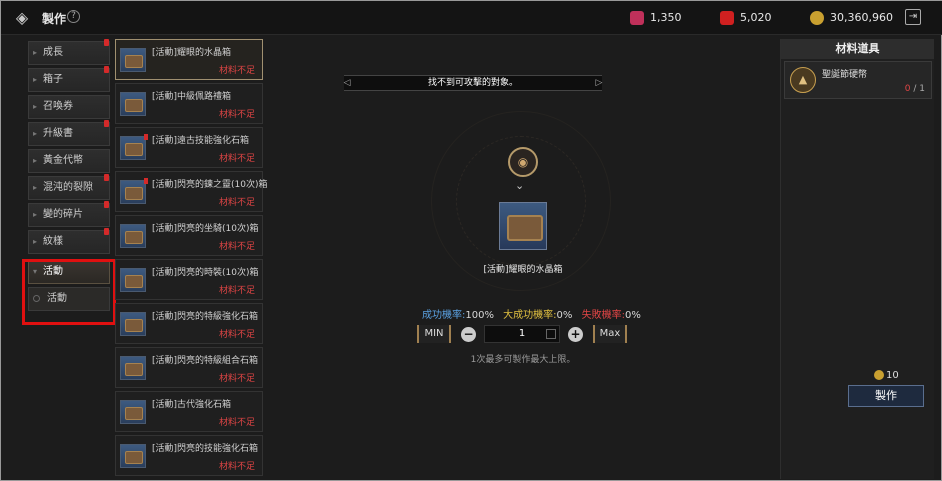  What do you see at coordinates (919, 89) in the screenshot?
I see `material-need: / 1` at bounding box center [919, 89].